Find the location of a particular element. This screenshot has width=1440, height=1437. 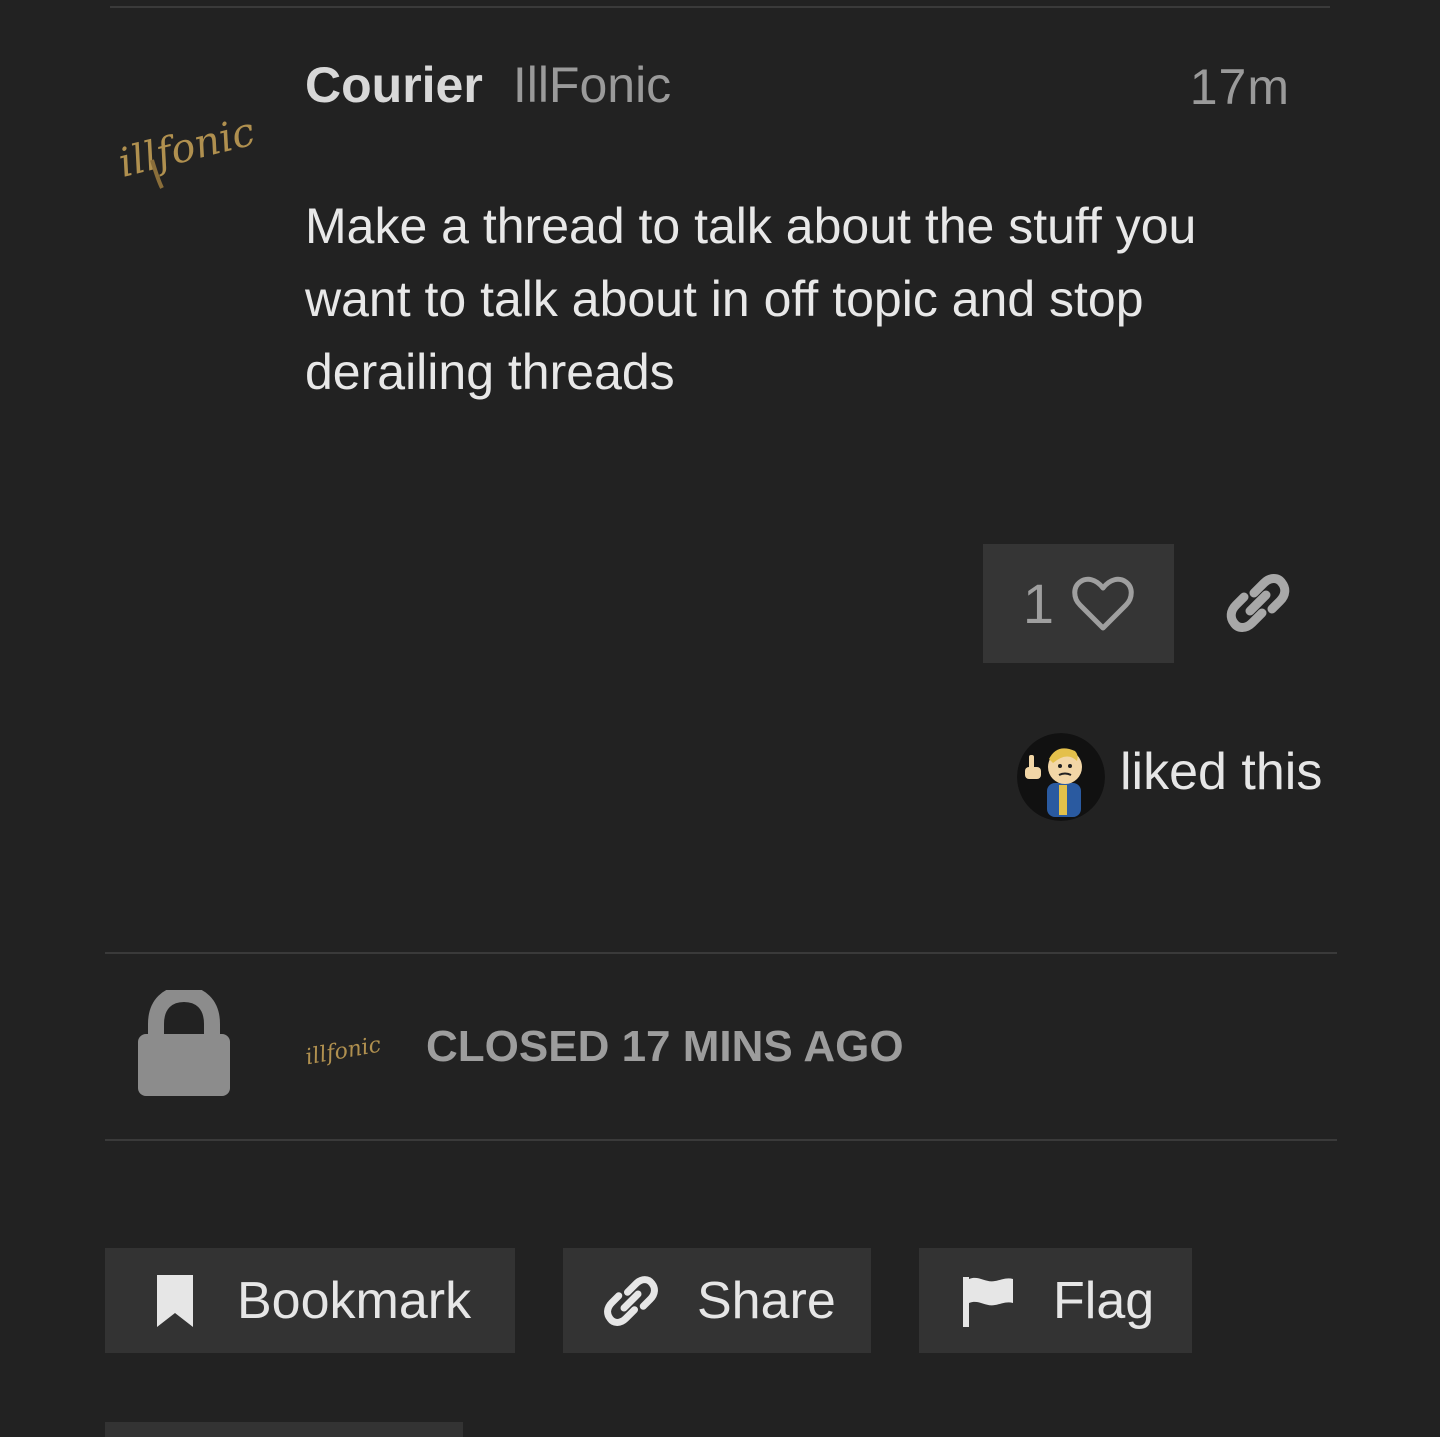

like-count: 1 is located at coordinates (1038, 603).